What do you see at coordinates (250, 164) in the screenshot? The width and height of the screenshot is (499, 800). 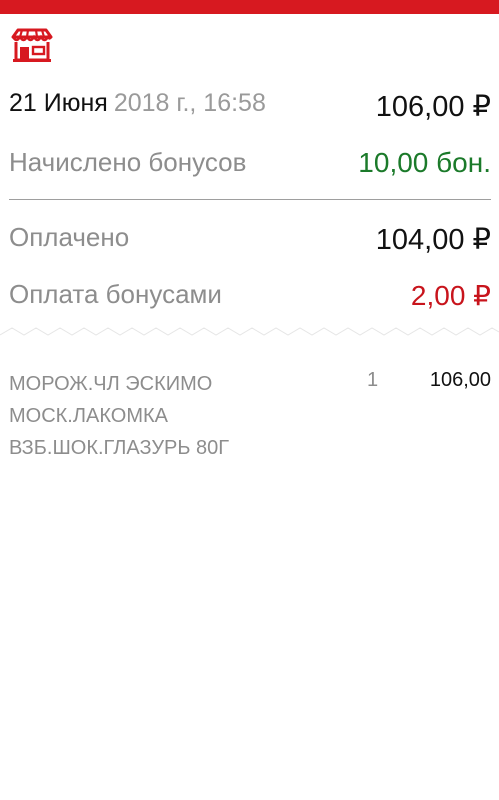 I see `accrued-bonus-row: Начислено бонусов 10,00 бон.` at bounding box center [250, 164].